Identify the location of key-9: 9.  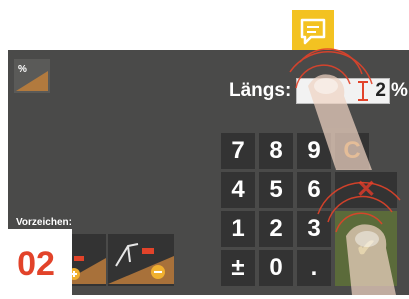
(314, 151).